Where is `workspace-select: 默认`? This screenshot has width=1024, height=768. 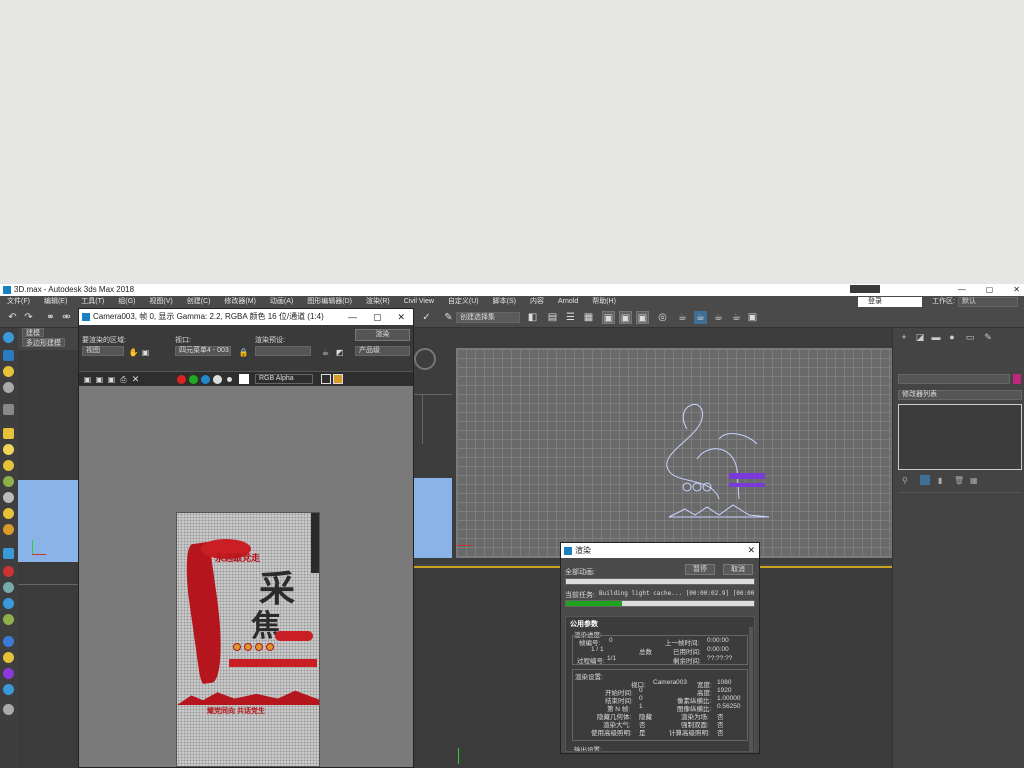
workspace-select: 默认 is located at coordinates (988, 302).